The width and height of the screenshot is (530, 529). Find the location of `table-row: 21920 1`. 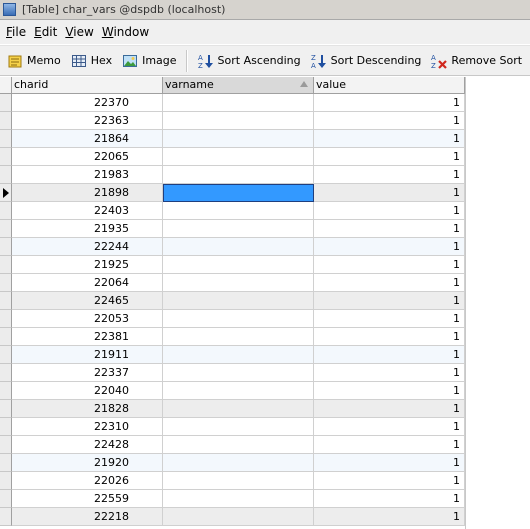

table-row: 21920 1 is located at coordinates (232, 463).